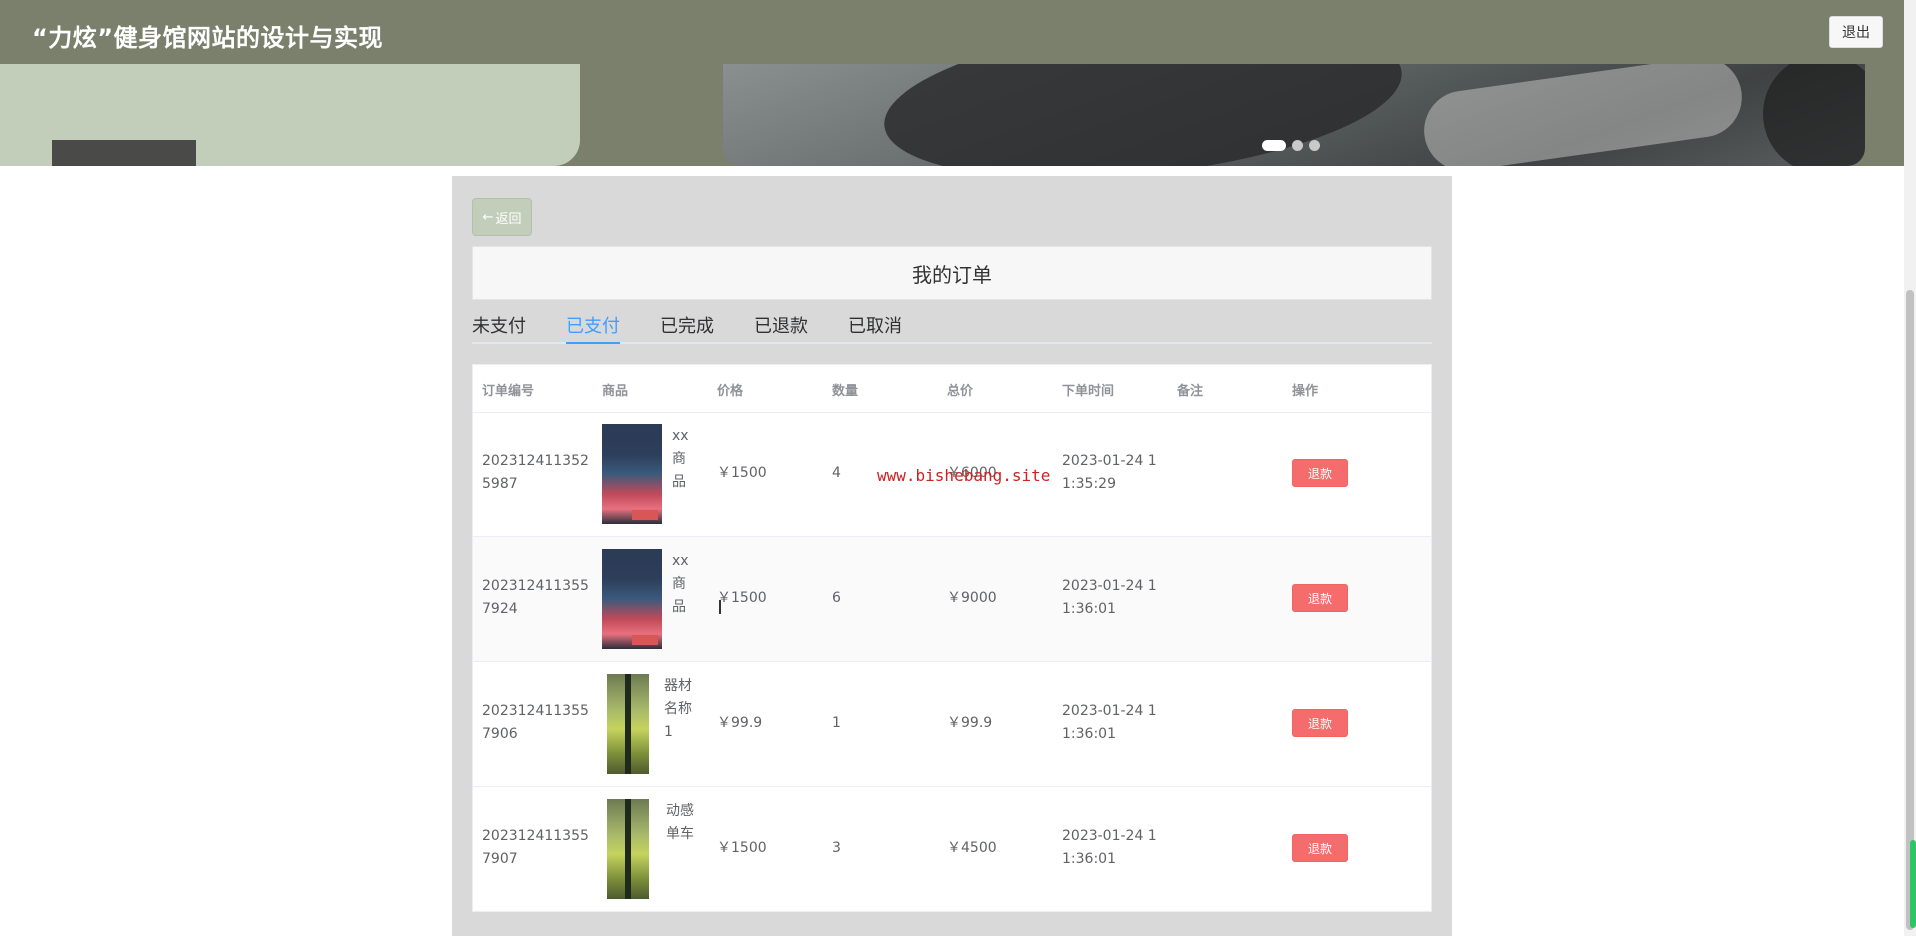  What do you see at coordinates (740, 723) in the screenshot?
I see `price: ￥99.9` at bounding box center [740, 723].